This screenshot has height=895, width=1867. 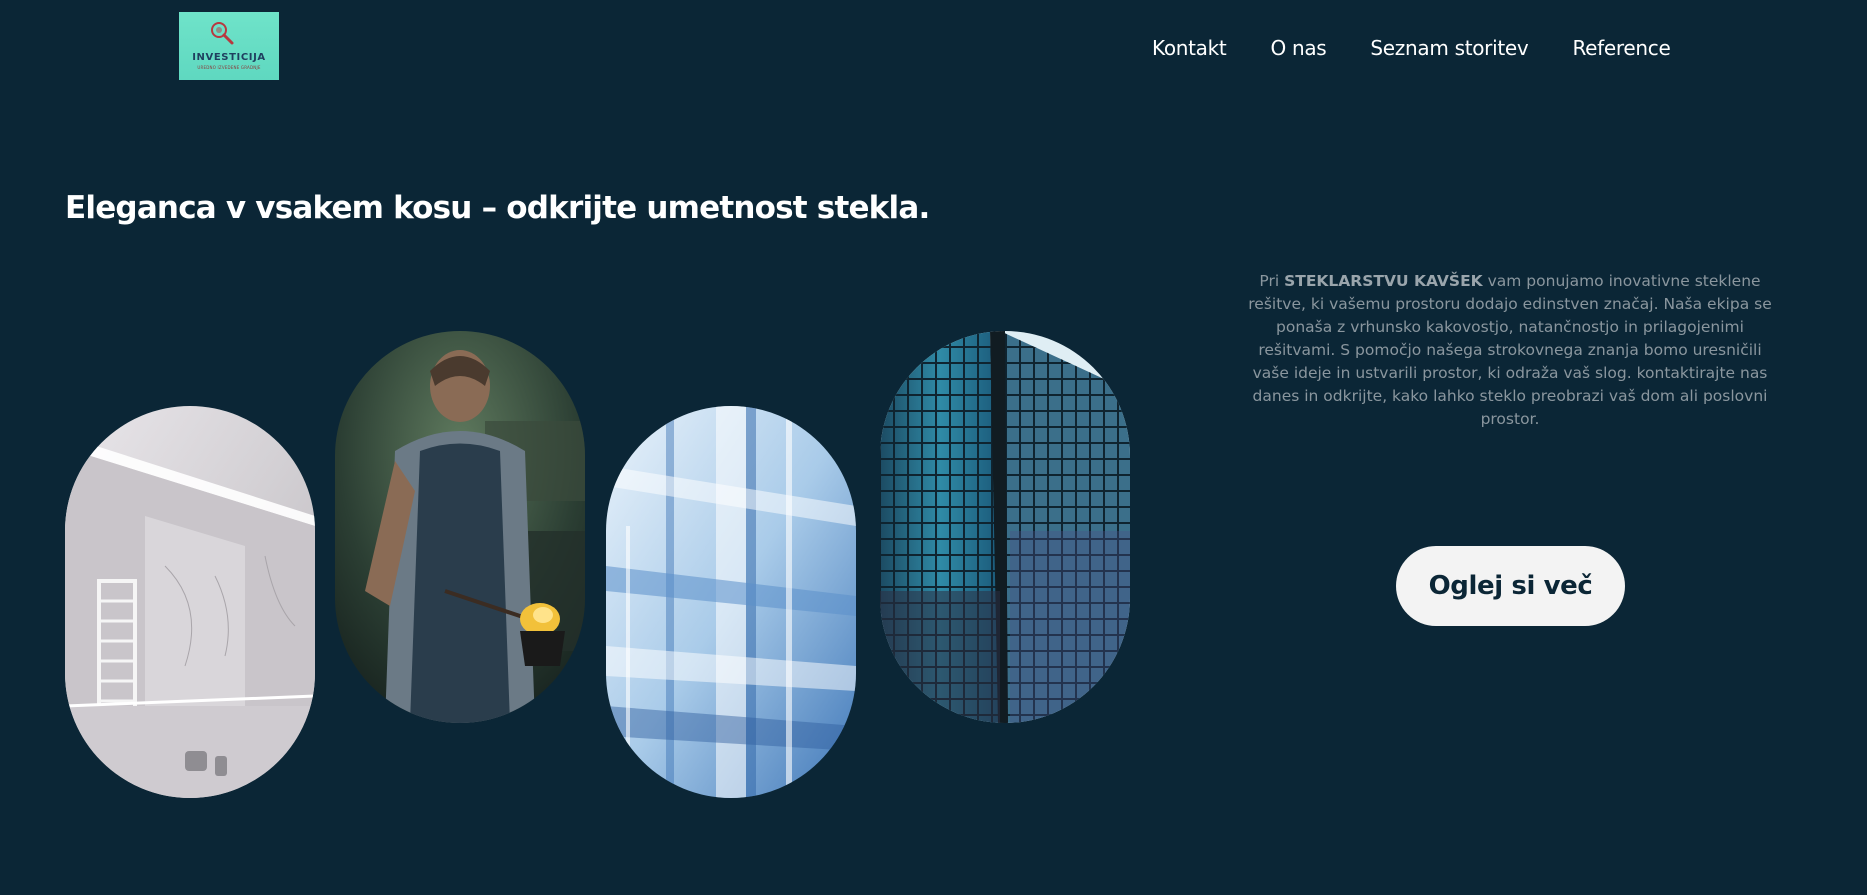 I want to click on glassworker-image, so click(x=460, y=527).